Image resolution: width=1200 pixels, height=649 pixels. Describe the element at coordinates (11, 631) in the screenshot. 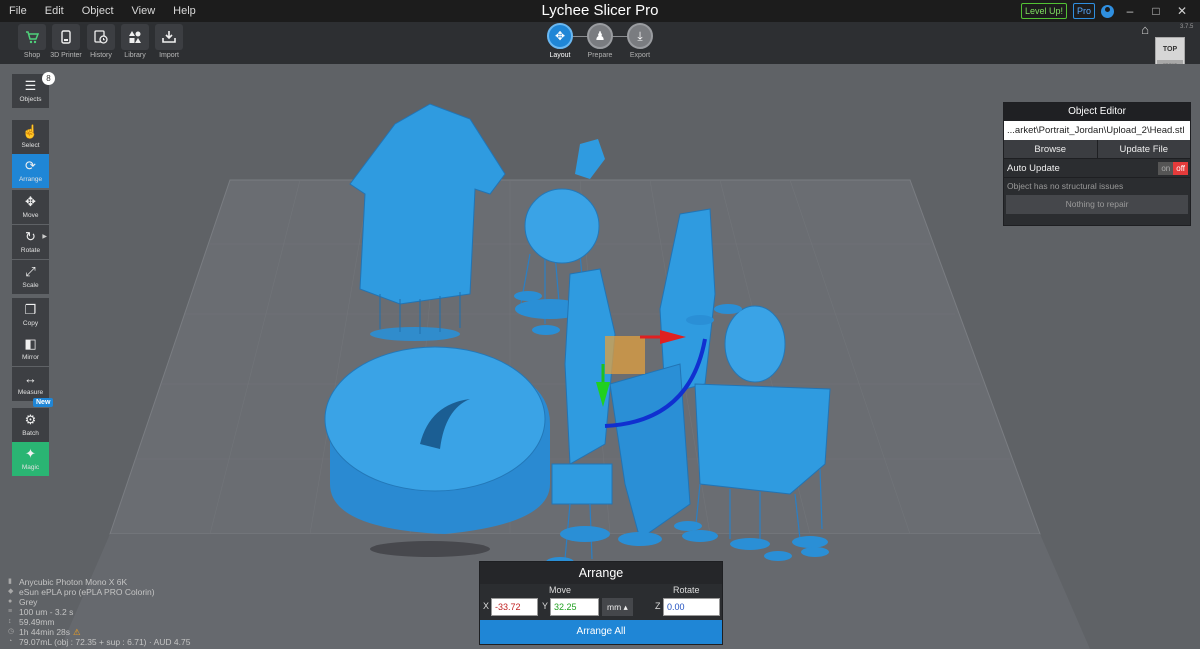

I see `clock-icon: ◷` at that location.